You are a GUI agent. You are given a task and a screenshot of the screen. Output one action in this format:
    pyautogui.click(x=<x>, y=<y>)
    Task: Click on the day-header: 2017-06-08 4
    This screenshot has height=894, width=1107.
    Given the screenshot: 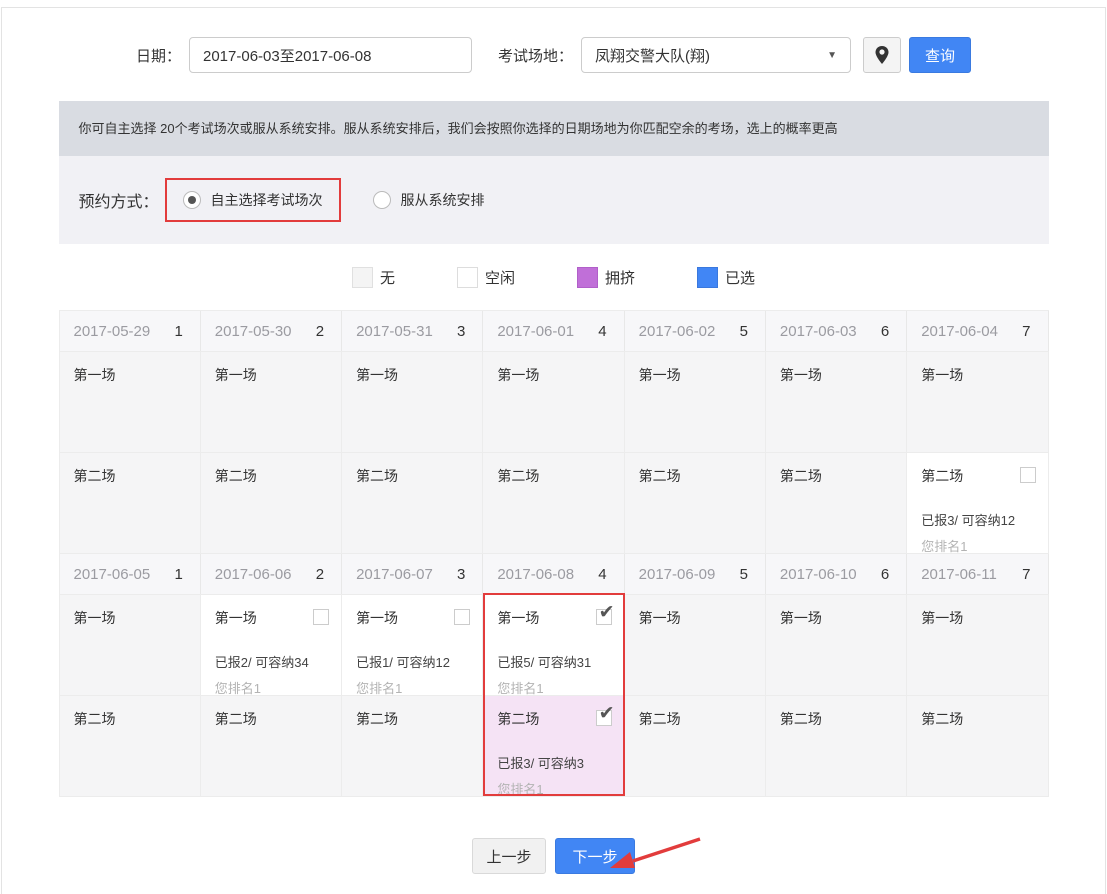 What is the action you would take?
    pyautogui.click(x=554, y=574)
    